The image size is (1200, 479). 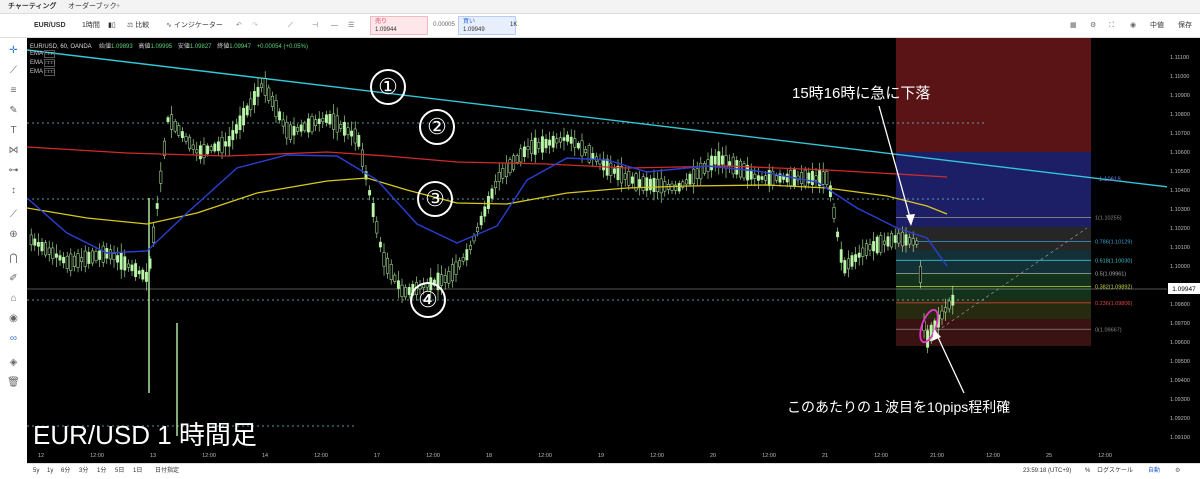 What do you see at coordinates (167, 471) in the screenshot?
I see `goto-date-button: 日付指定` at bounding box center [167, 471].